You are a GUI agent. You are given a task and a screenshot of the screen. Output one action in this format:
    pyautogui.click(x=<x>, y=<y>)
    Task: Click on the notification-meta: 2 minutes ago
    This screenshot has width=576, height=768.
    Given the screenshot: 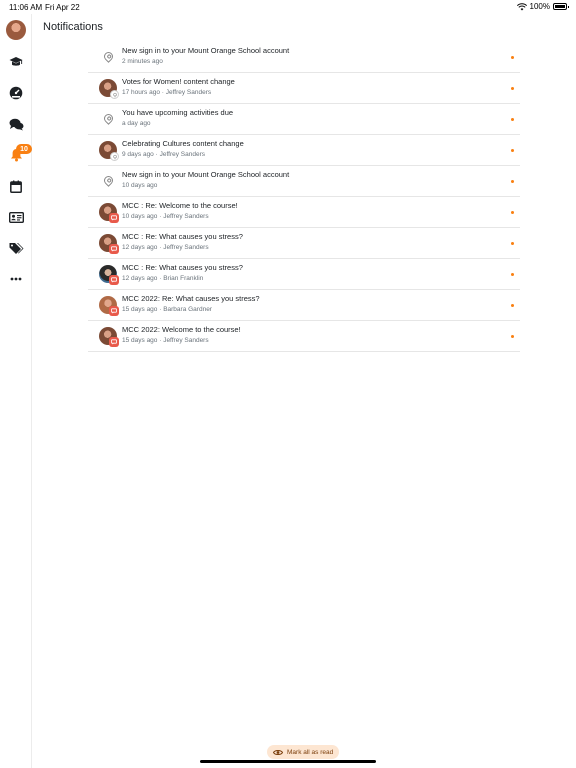 What is the action you would take?
    pyautogui.click(x=142, y=61)
    